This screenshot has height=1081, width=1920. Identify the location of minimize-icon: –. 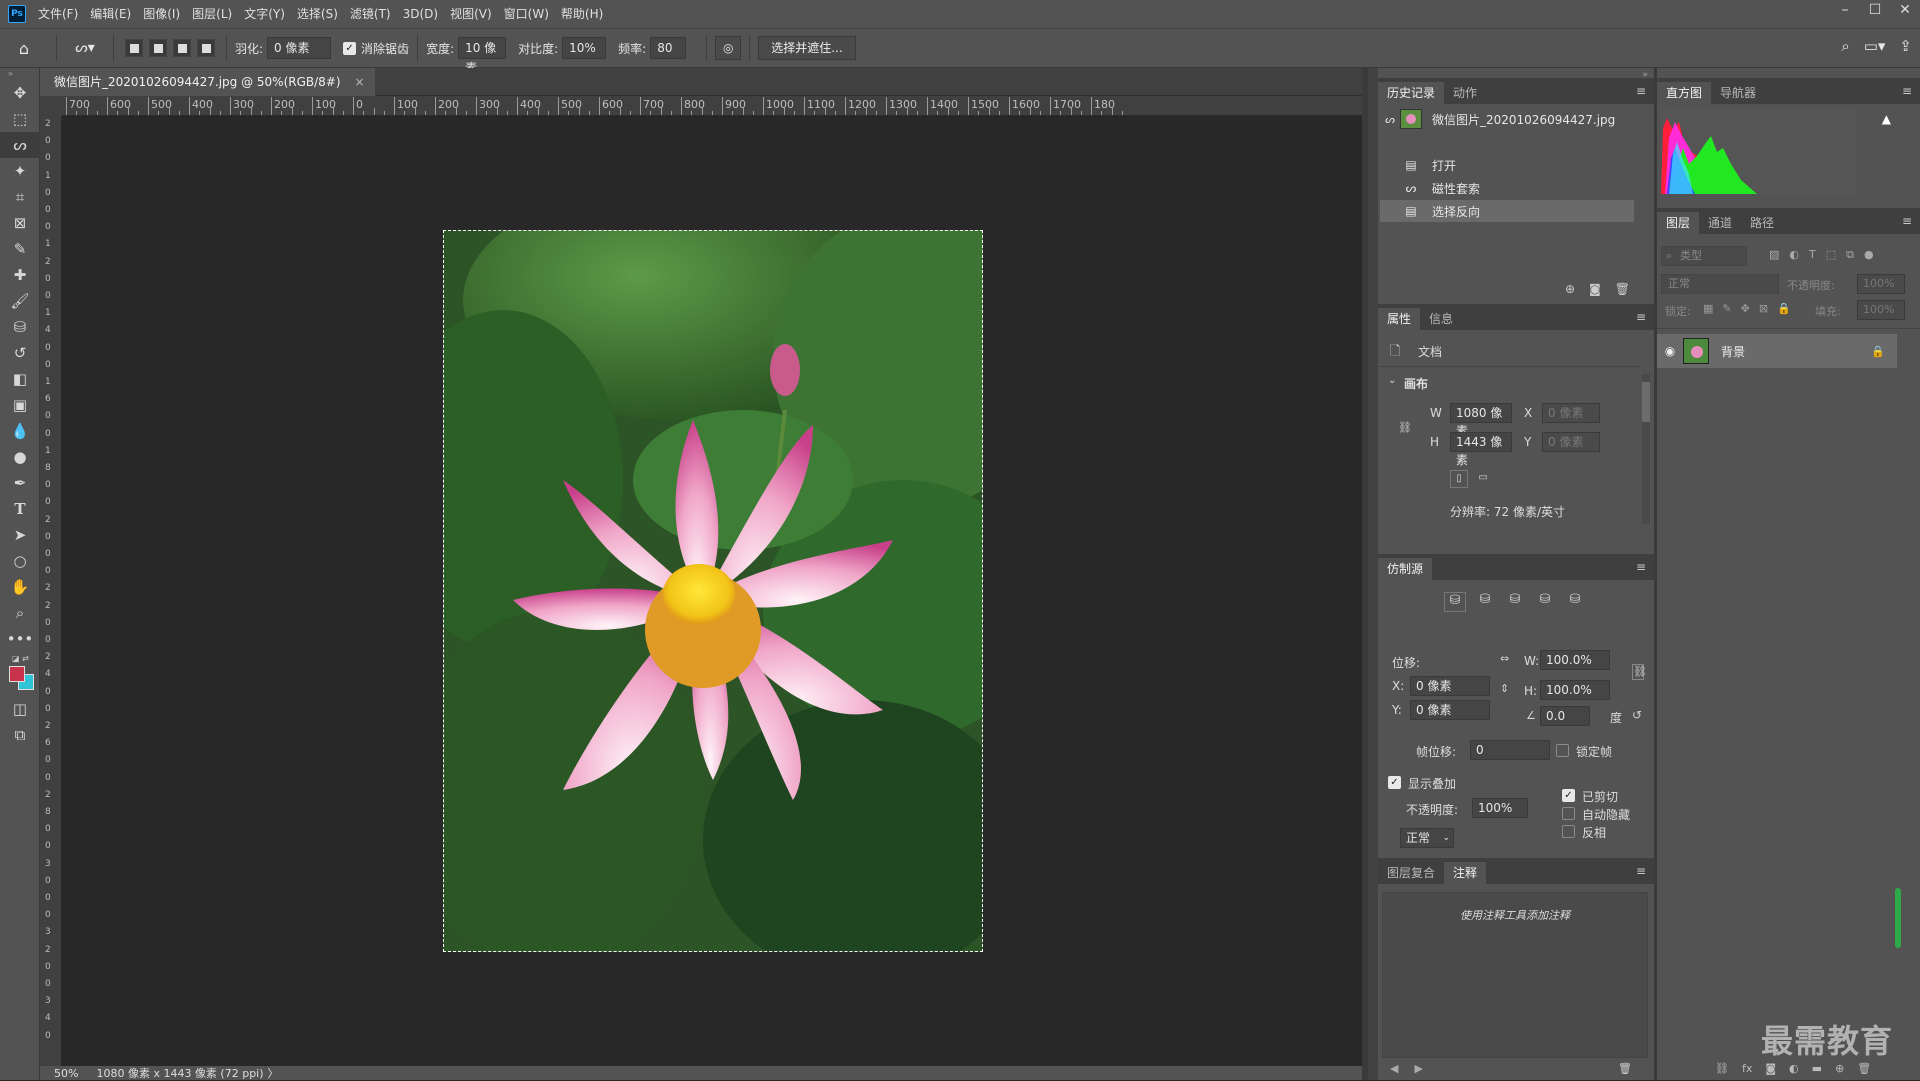
(1845, 11).